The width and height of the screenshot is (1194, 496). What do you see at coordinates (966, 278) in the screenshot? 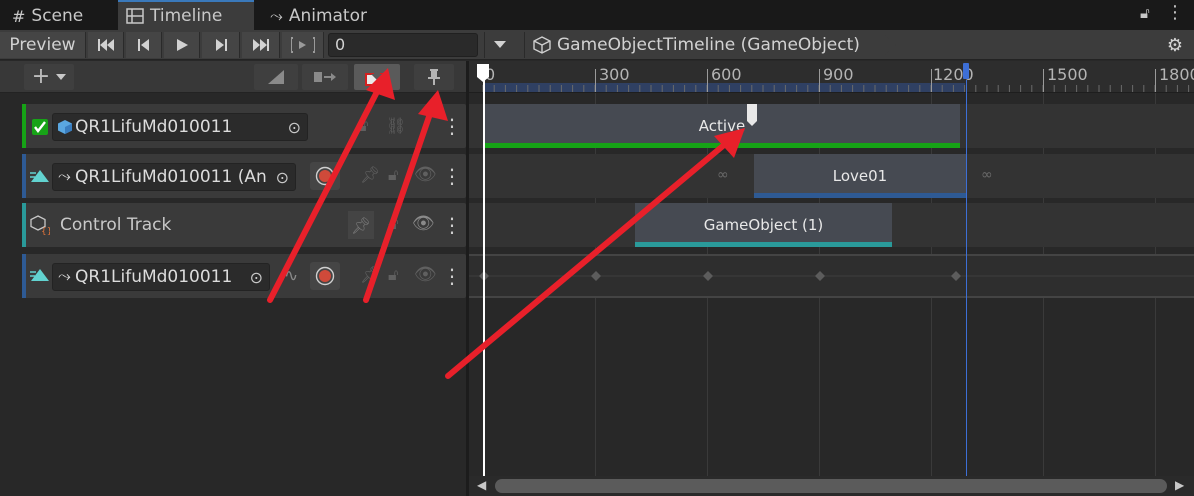
I see `end-line` at bounding box center [966, 278].